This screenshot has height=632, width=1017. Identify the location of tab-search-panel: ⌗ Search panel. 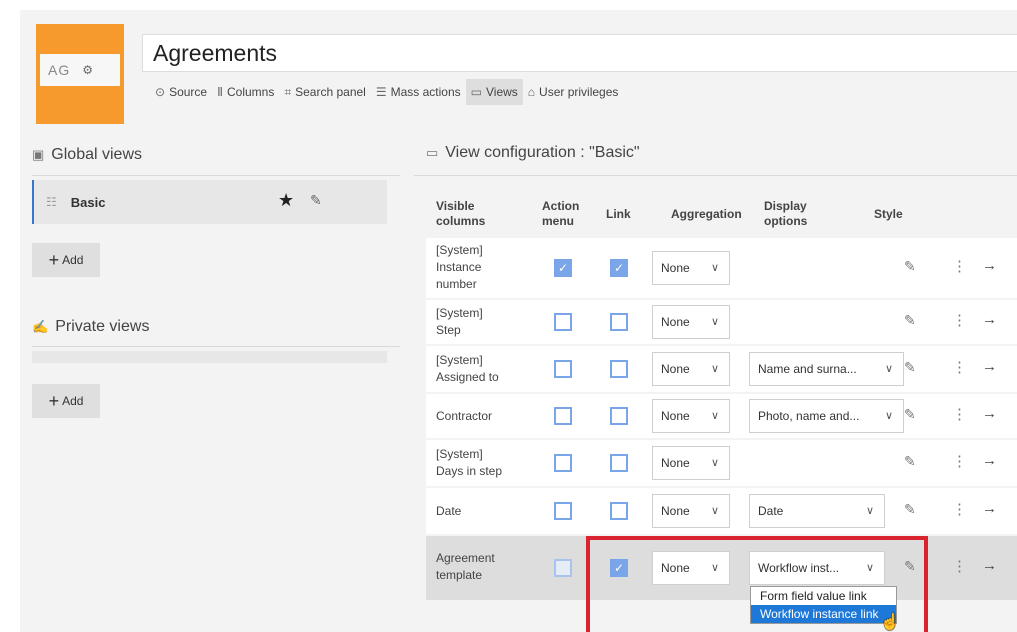
(324, 92).